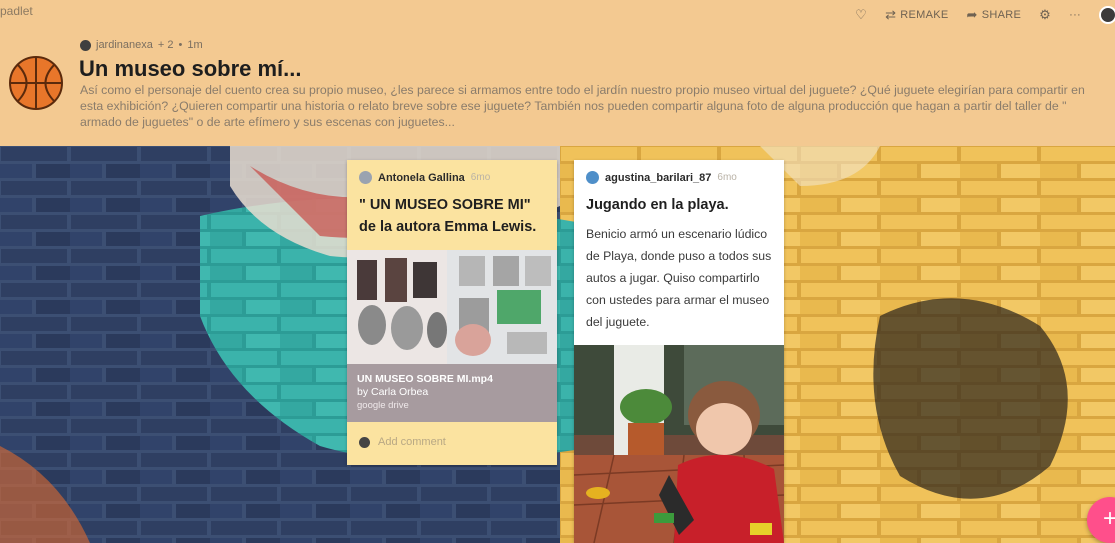  What do you see at coordinates (124, 45) in the screenshot?
I see `author-name: jardinanexa` at bounding box center [124, 45].